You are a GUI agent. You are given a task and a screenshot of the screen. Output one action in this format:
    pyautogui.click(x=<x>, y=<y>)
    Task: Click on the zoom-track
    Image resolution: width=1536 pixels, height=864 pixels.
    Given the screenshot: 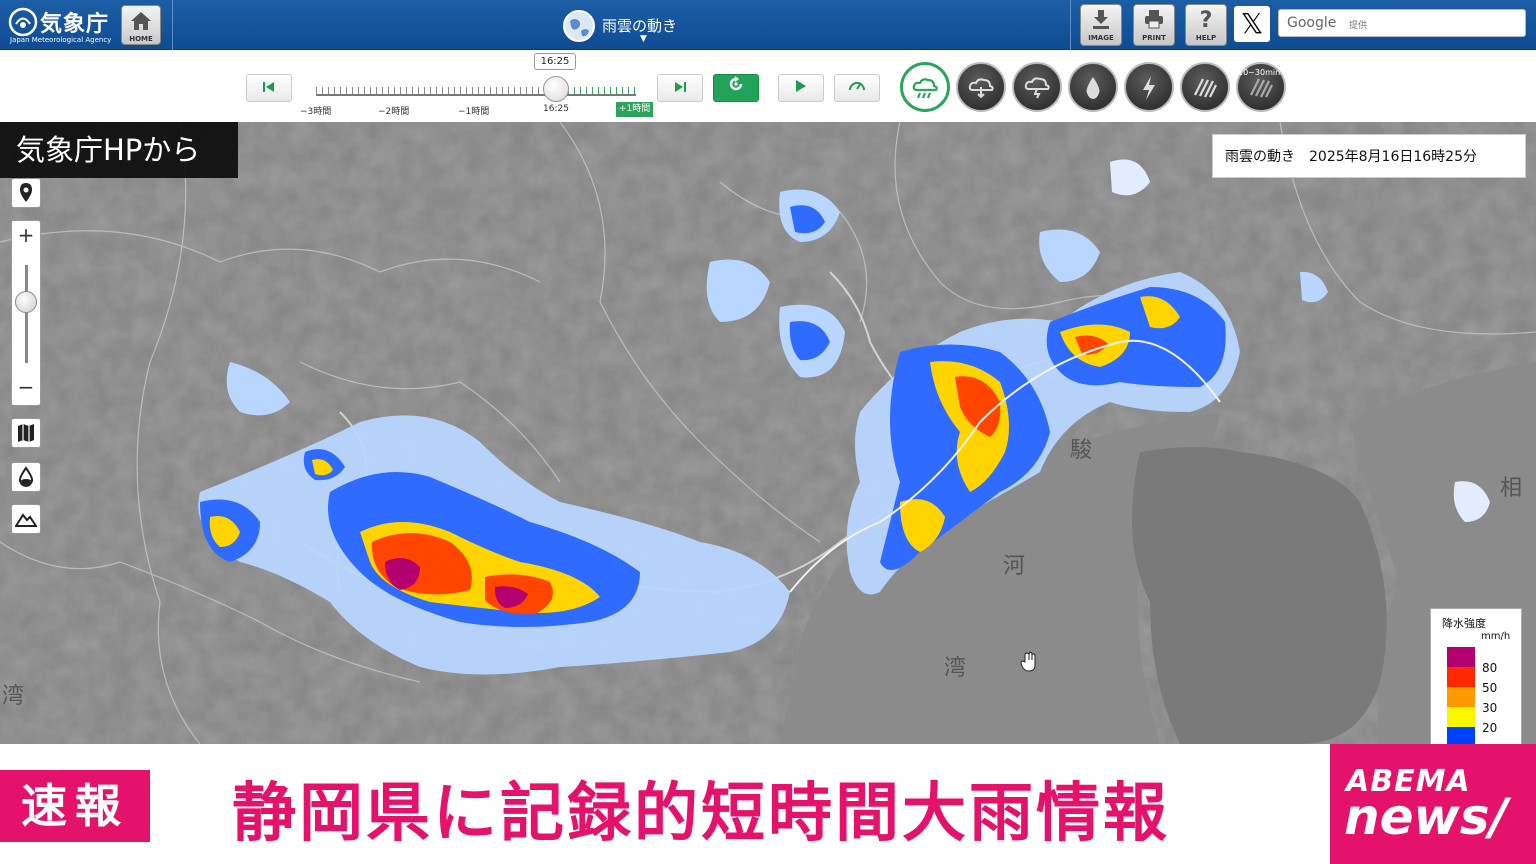 What is the action you would take?
    pyautogui.click(x=26, y=314)
    